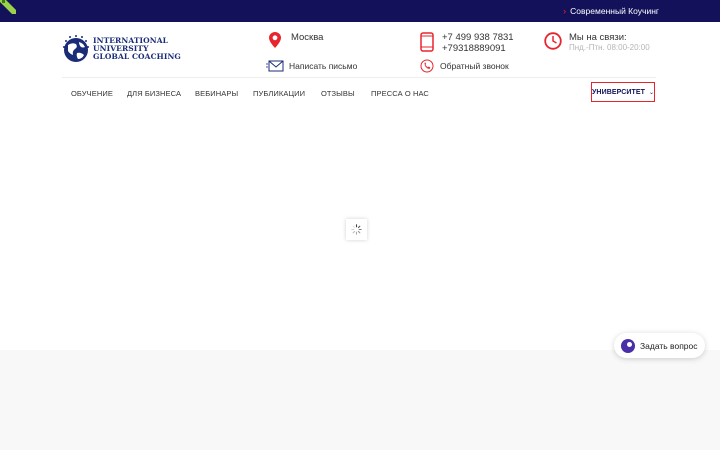  What do you see at coordinates (275, 40) in the screenshot?
I see `location-pin-icon` at bounding box center [275, 40].